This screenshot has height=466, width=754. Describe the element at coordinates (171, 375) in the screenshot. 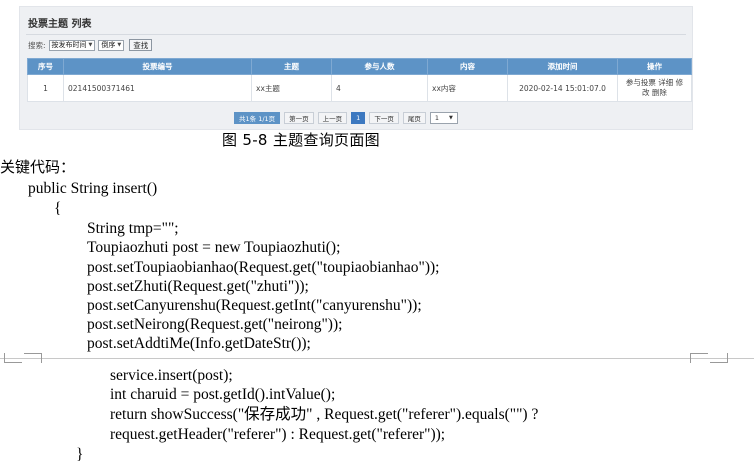

I see `code-line: service.insert(post);` at that location.